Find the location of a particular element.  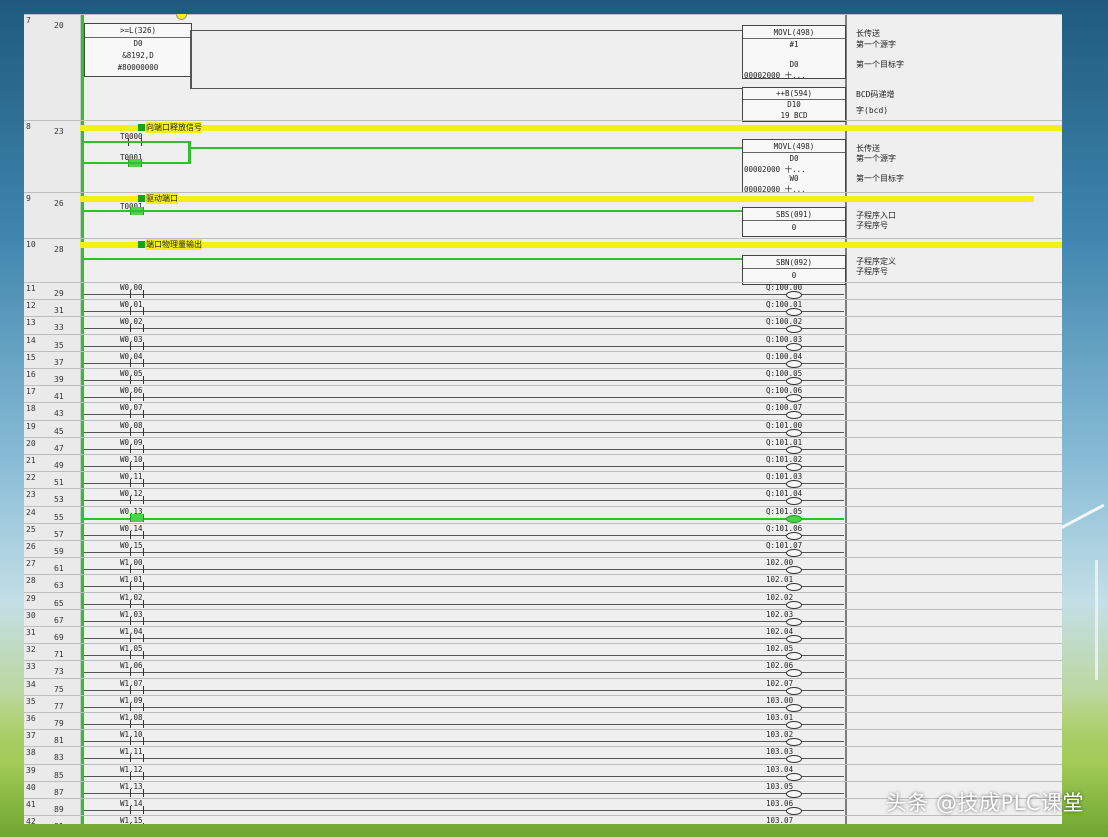

output-rung: 25 57 W0.14 Q:101.06 is located at coordinates (543, 531).